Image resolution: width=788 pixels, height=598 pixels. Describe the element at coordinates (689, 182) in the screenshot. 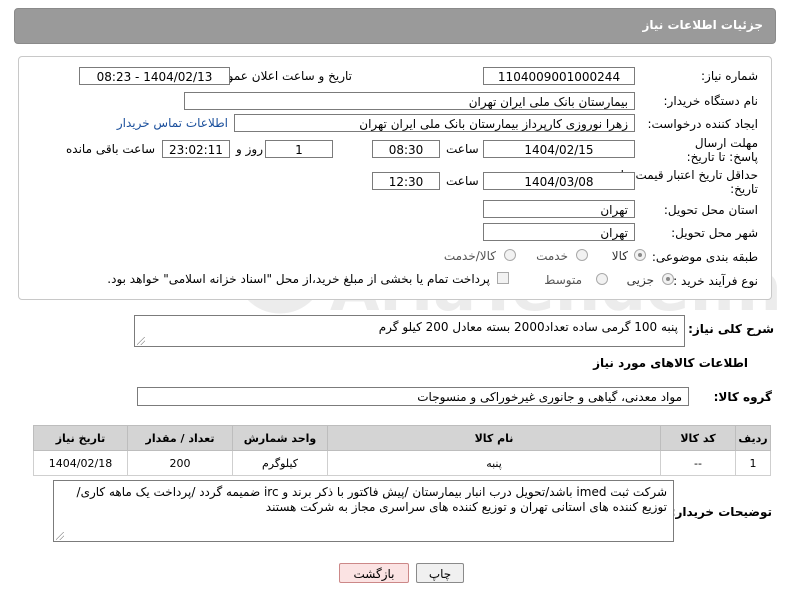

I see `price-validity-label: حداقل تاریخ اعتبار قیمت: تا تاریخ:` at that location.